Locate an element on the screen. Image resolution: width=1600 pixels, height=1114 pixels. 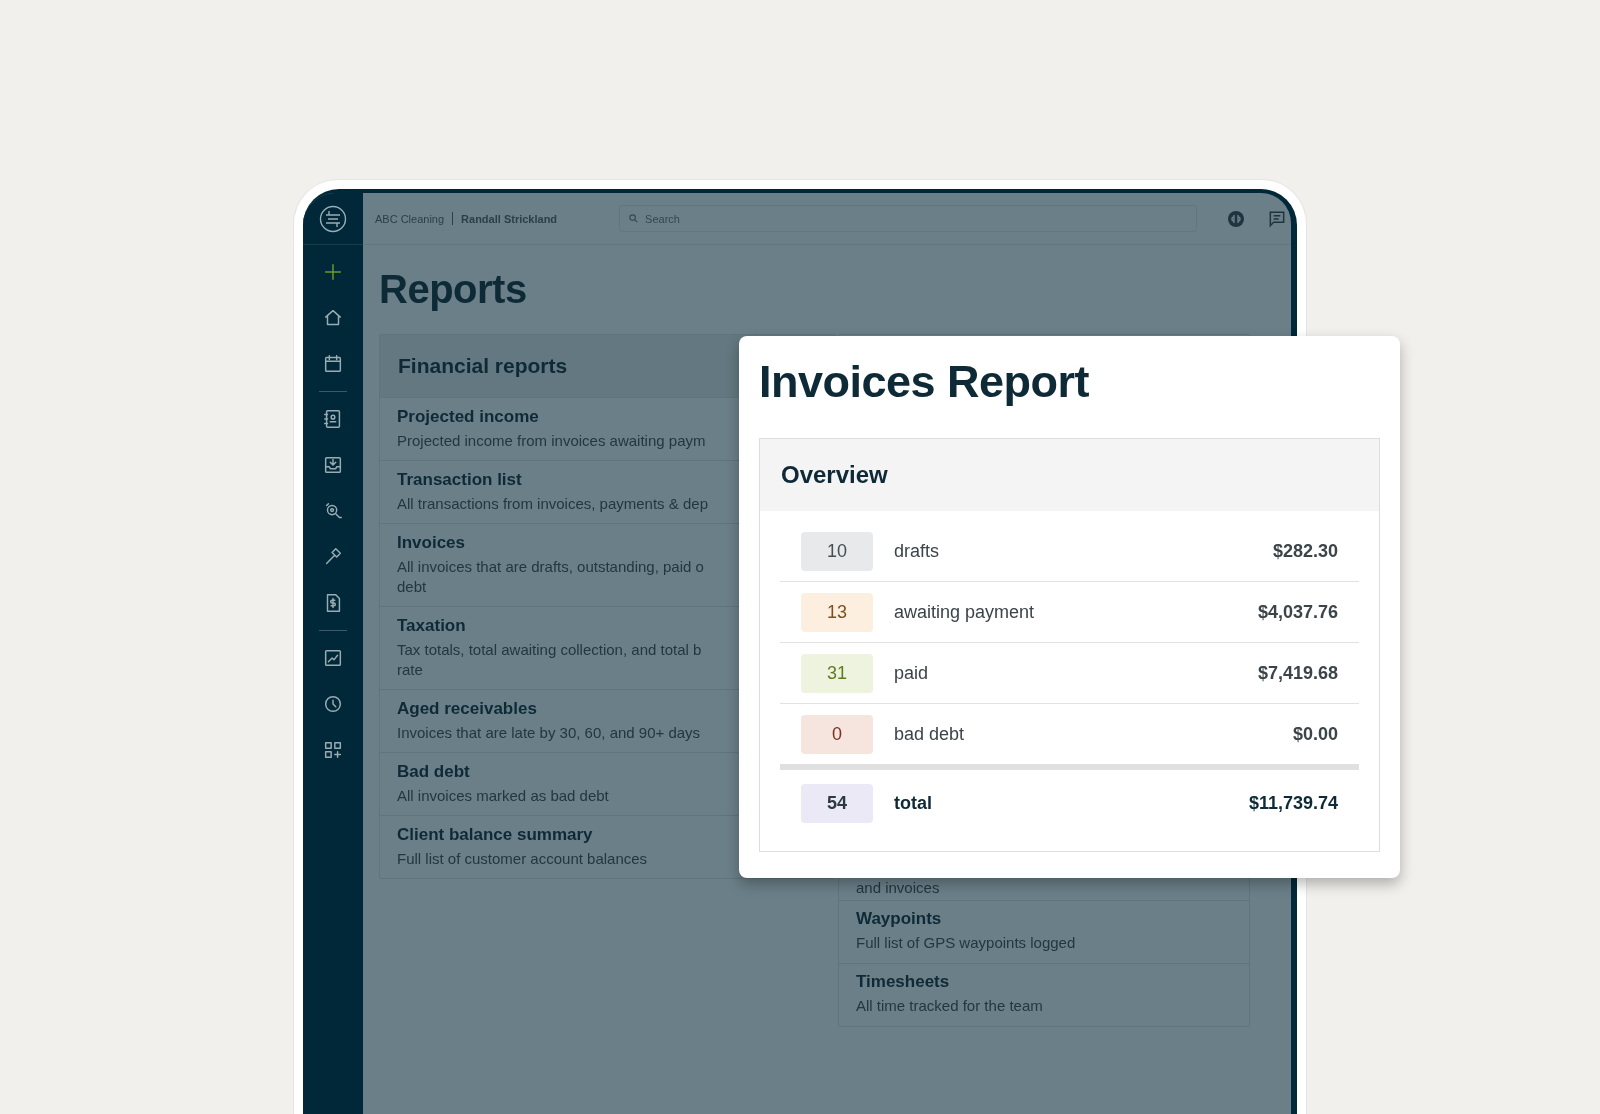
apps-icon is located at coordinates (333, 750).